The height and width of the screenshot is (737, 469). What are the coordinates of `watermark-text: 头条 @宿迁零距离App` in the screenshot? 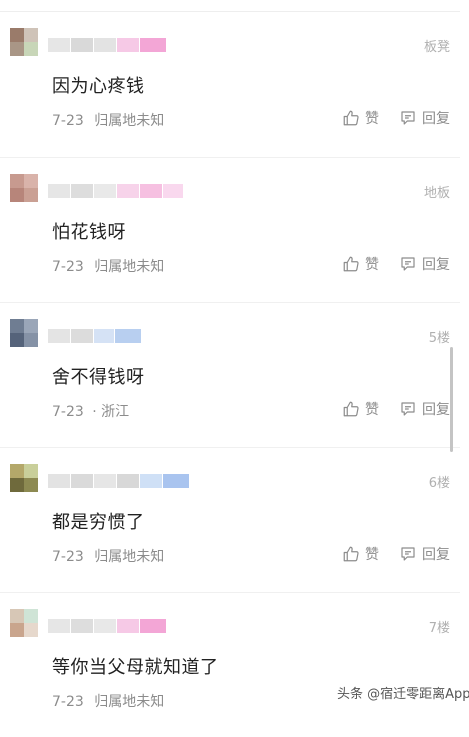 It's located at (403, 694).